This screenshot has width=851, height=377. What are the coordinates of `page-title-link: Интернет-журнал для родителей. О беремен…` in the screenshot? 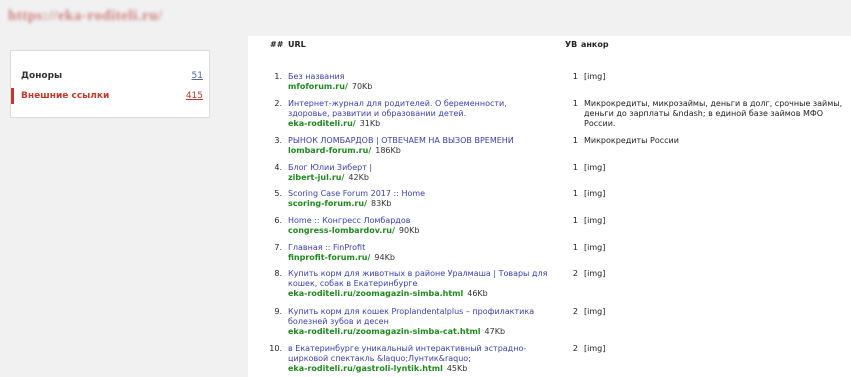 It's located at (419, 109).